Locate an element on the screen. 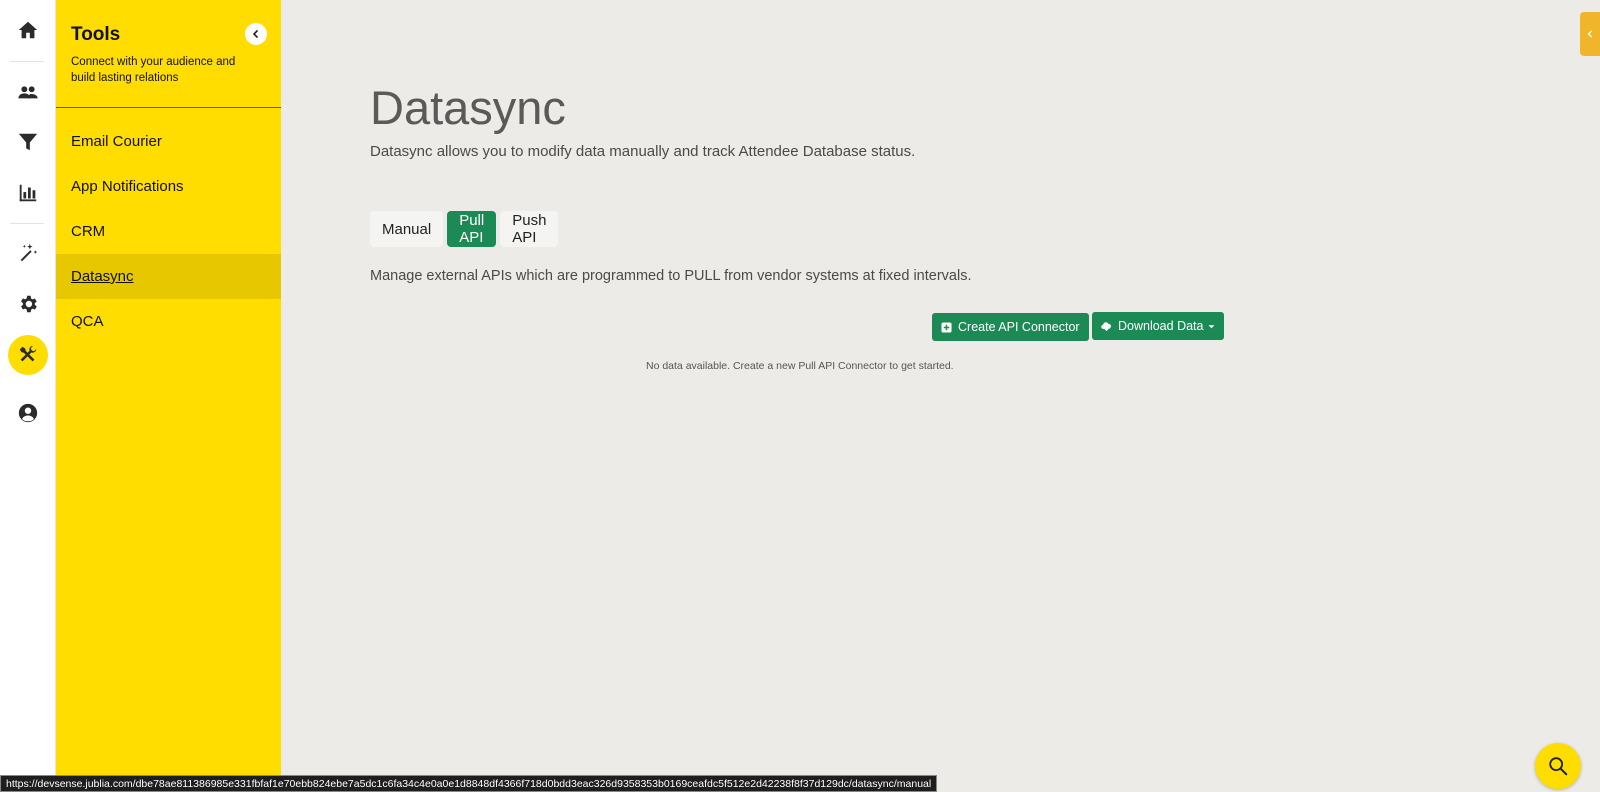 This screenshot has height=792, width=1600. tab-pull-api: Pull API is located at coordinates (472, 229).